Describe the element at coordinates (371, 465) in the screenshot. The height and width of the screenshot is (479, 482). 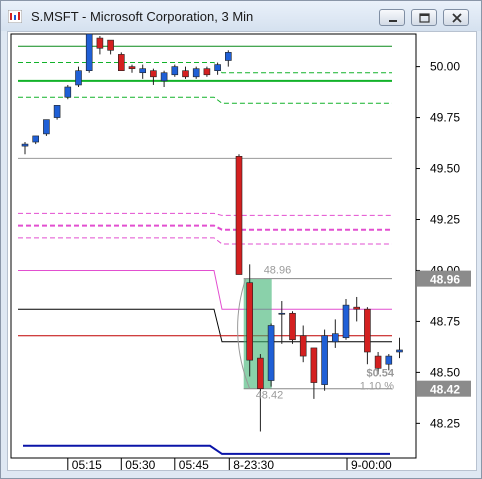
I see `x-tick-label: 9-00:00` at that location.